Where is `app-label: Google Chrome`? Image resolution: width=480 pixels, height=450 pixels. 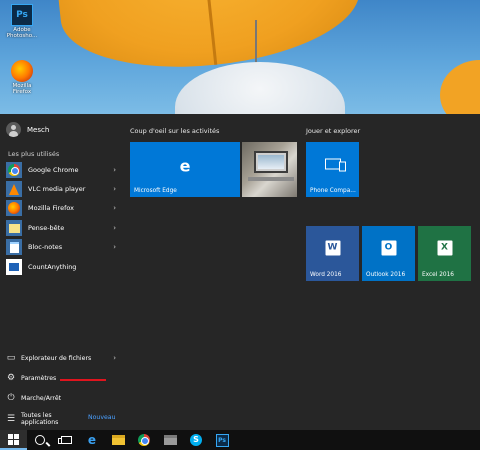
app-label: Google Chrome is located at coordinates (53, 170).